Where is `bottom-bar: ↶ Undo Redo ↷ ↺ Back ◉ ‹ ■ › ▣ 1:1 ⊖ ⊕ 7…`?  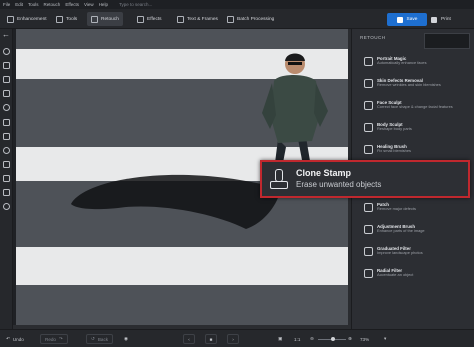 bottom-bar: ↶ Undo Redo ↷ ↺ Back ◉ ‹ ■ › ▣ 1:1 ⊖ ⊕ 7… is located at coordinates (237, 338).